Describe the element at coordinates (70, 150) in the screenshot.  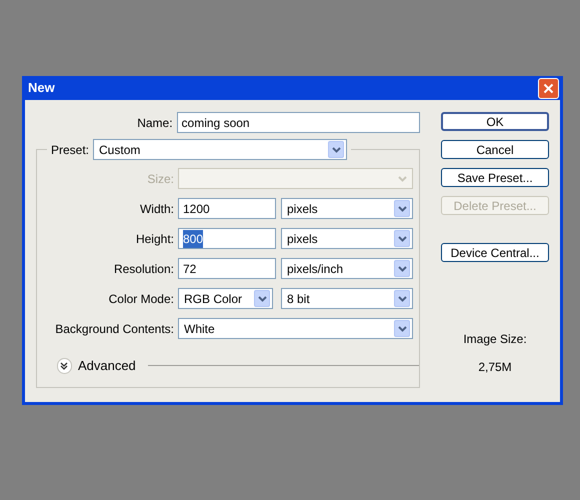
I see `preset-label: Preset:` at that location.